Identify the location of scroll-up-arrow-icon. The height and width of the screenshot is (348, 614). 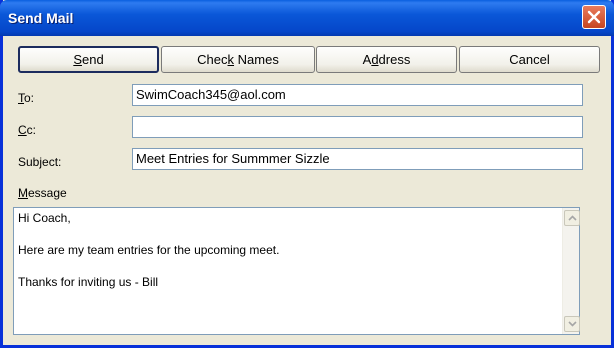
(572, 218).